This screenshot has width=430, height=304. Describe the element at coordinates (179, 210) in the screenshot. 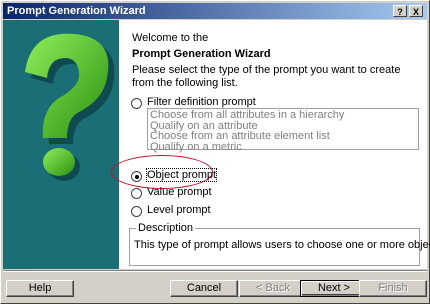

I see `option-label-level-prompt: Level prompt` at that location.